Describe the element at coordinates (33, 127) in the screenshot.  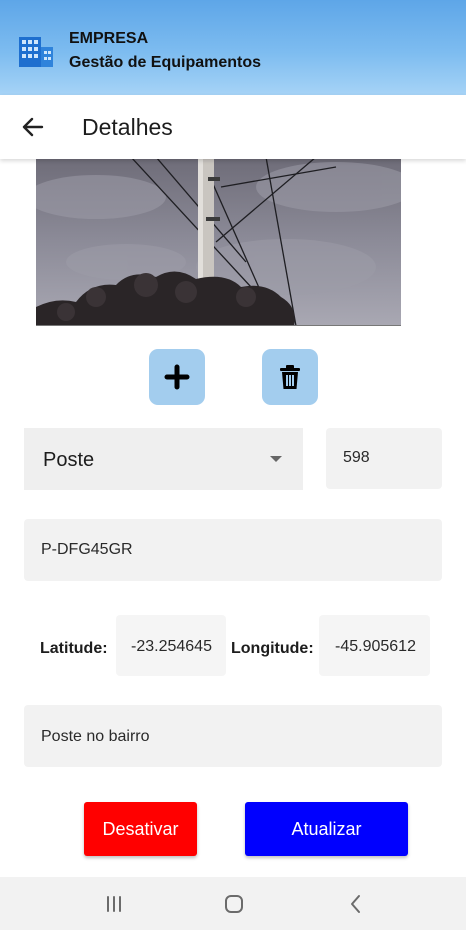
I see `arrow-left-icon` at that location.